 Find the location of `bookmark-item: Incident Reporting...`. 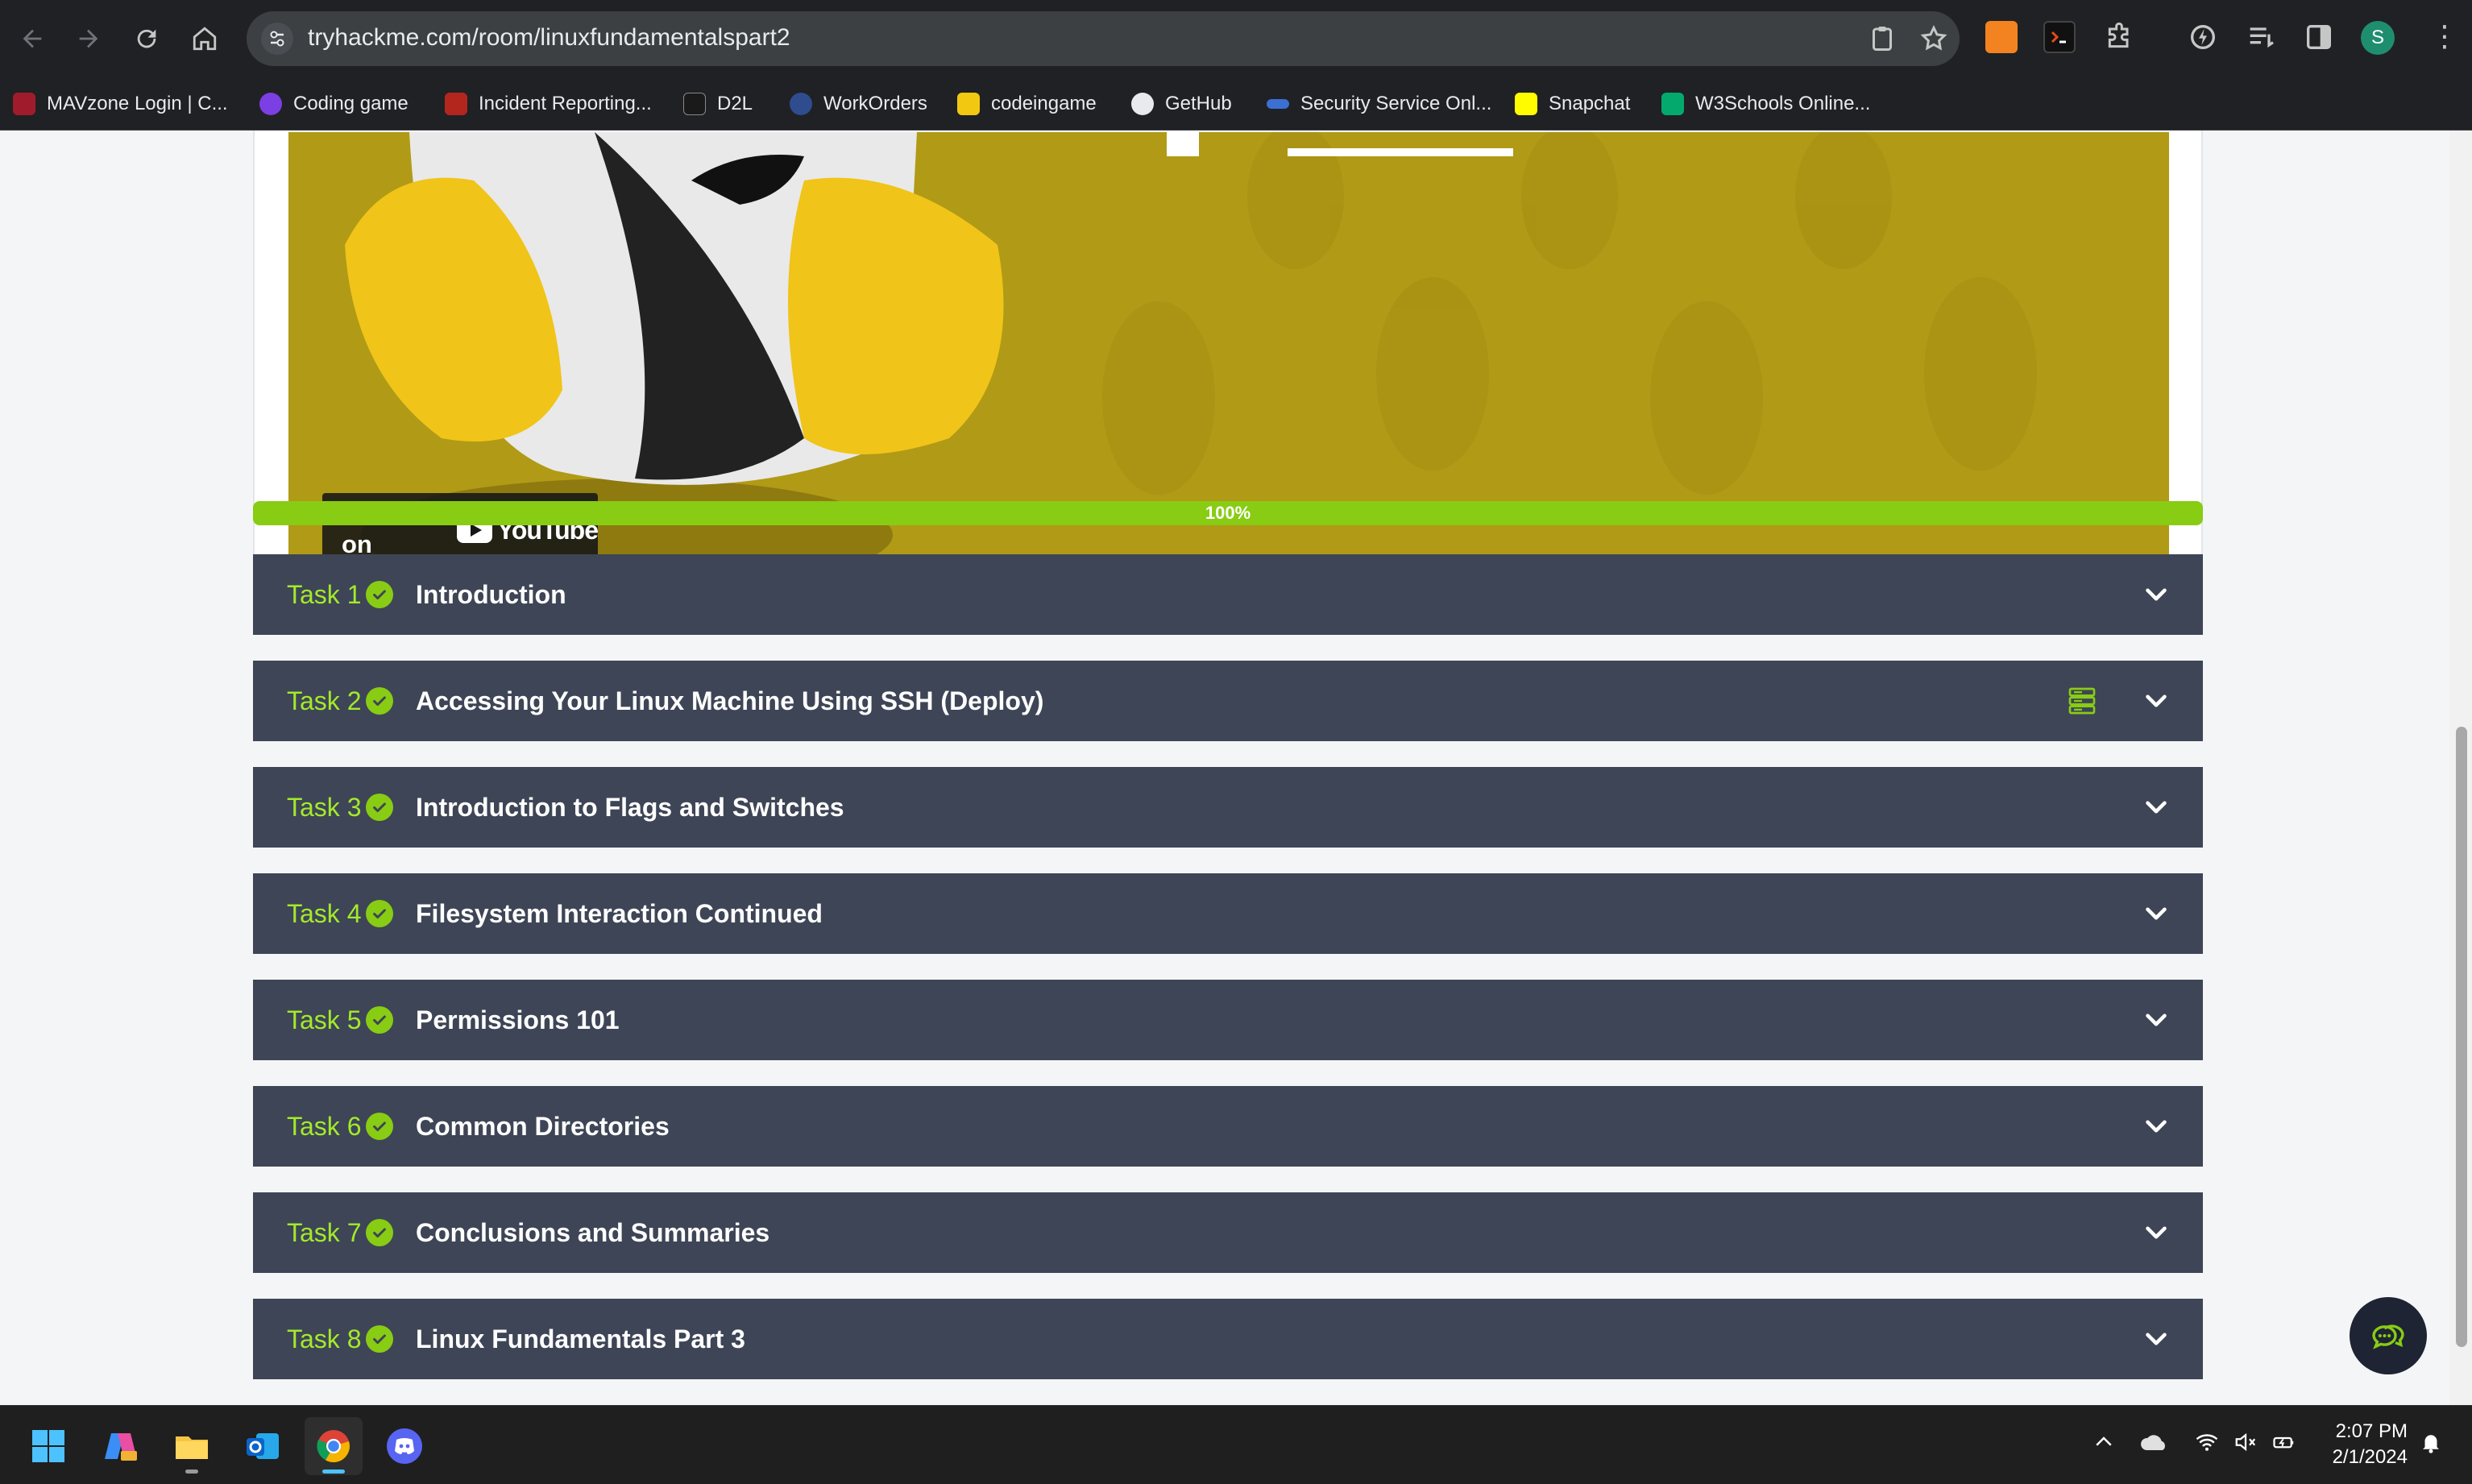

bookmark-item: Incident Reporting... is located at coordinates (548, 104).